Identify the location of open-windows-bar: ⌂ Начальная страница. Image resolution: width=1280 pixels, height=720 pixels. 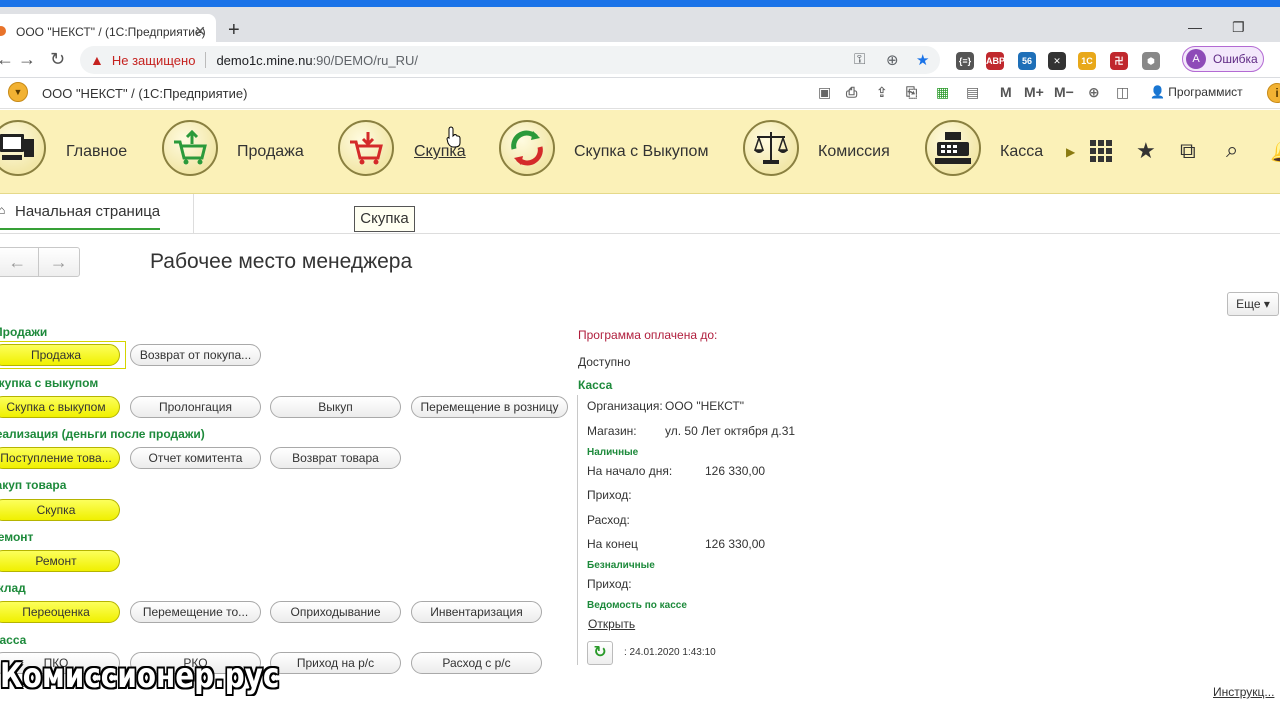
(640, 214).